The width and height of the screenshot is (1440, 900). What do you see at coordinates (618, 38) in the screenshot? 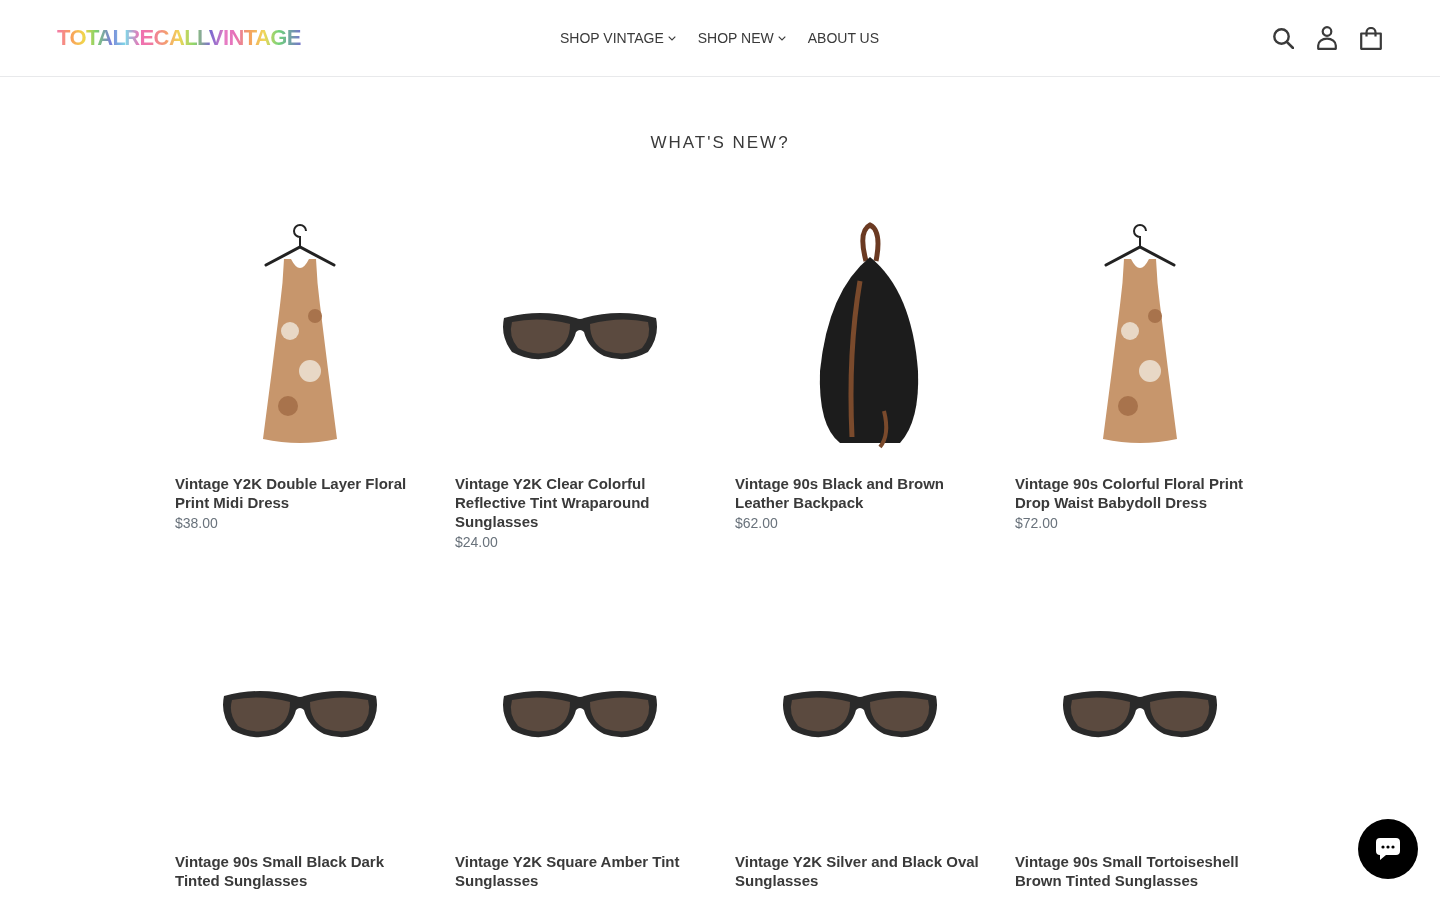
I see `nav-link: SHOP VINTAGE` at bounding box center [618, 38].